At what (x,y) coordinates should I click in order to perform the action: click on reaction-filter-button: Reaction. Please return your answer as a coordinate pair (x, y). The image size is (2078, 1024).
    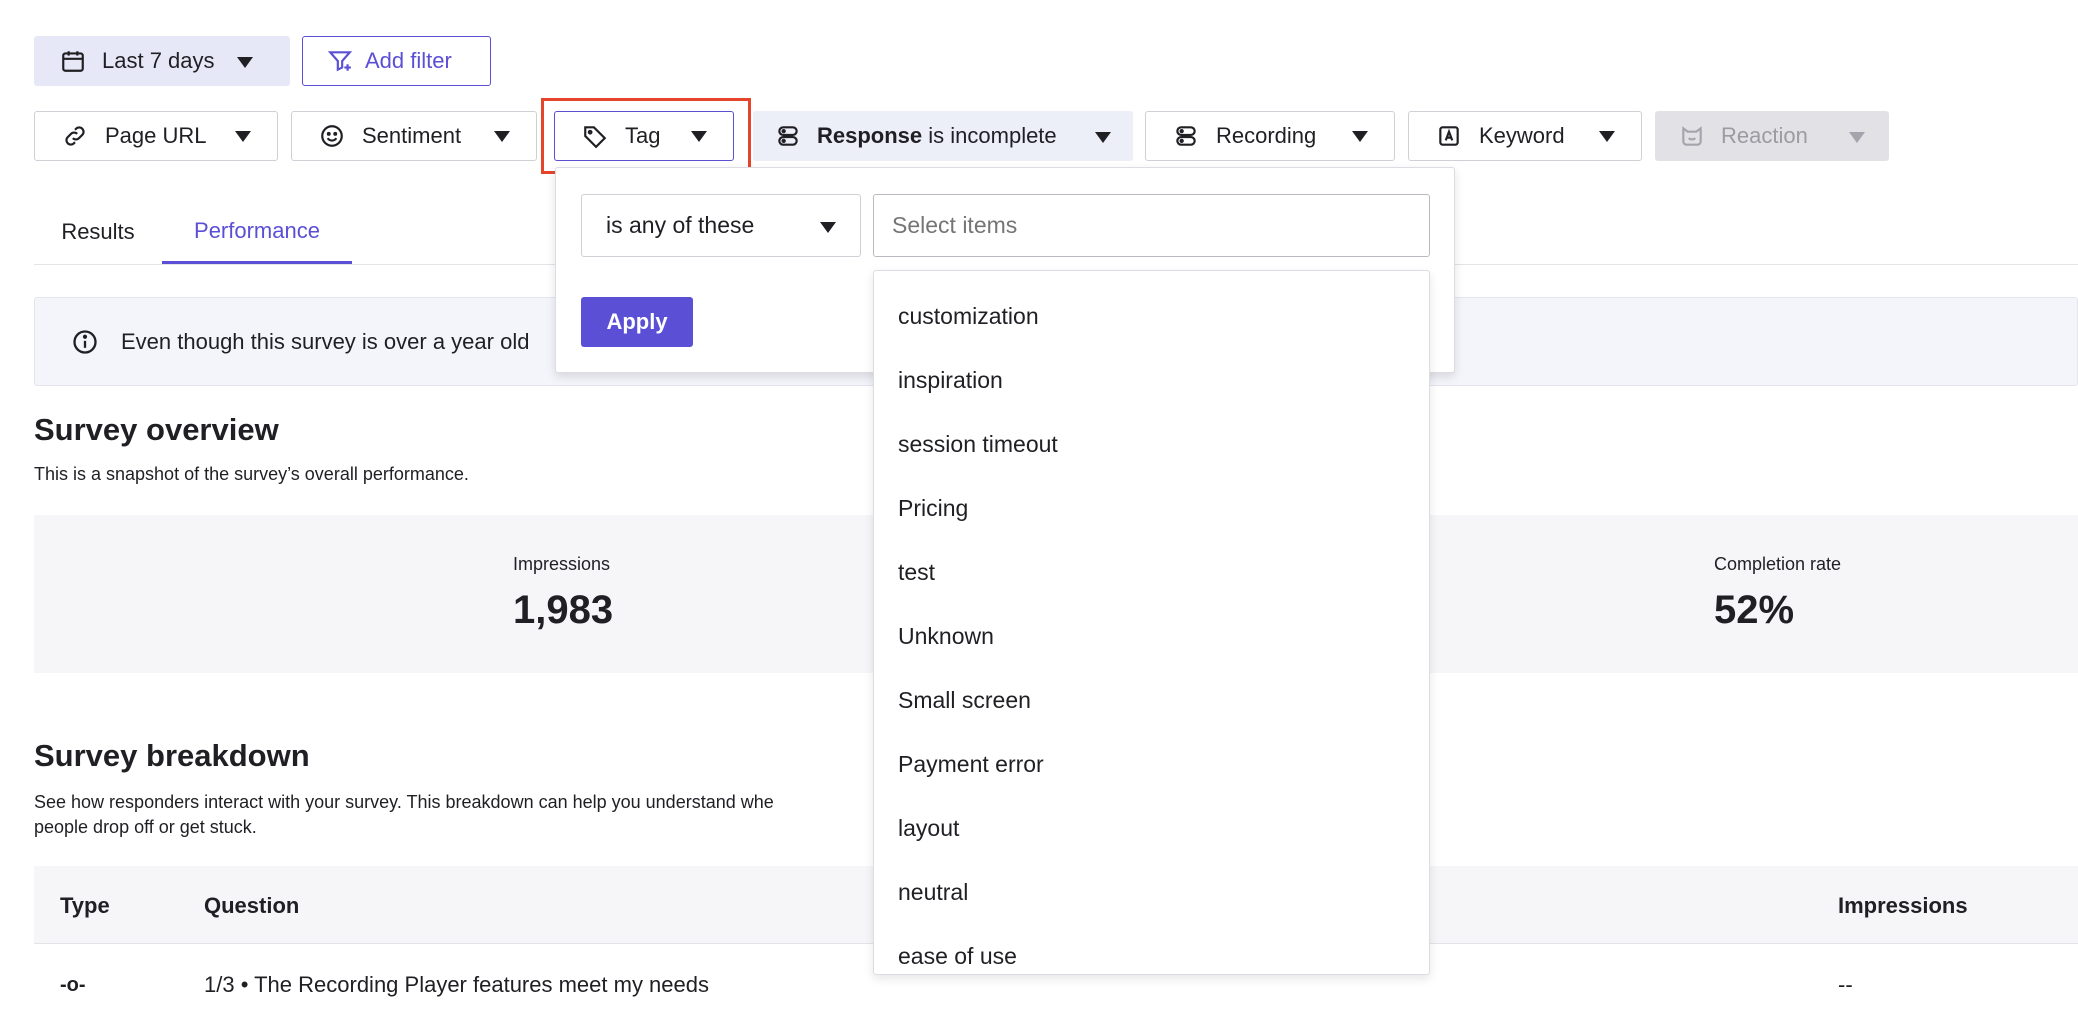
    Looking at the image, I should click on (1772, 136).